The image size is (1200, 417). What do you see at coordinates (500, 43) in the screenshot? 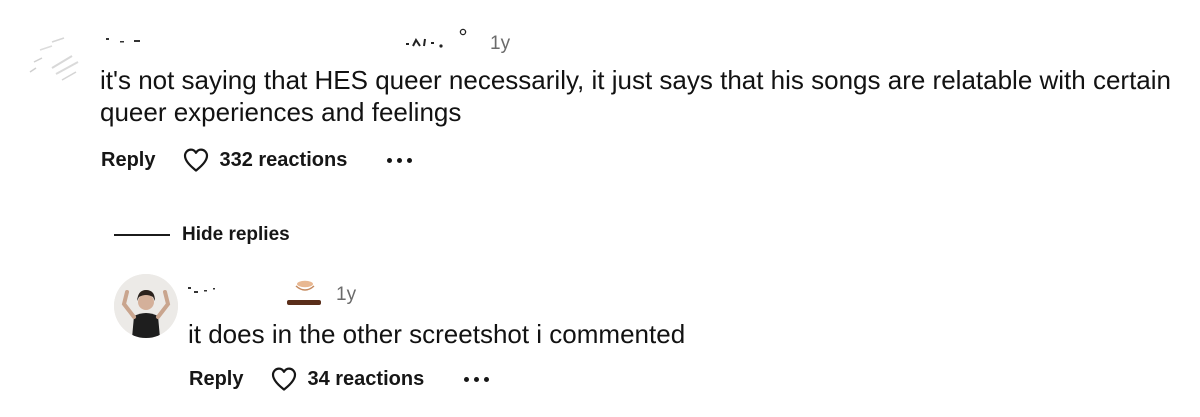
I see `comment-timestamp: 1y` at bounding box center [500, 43].